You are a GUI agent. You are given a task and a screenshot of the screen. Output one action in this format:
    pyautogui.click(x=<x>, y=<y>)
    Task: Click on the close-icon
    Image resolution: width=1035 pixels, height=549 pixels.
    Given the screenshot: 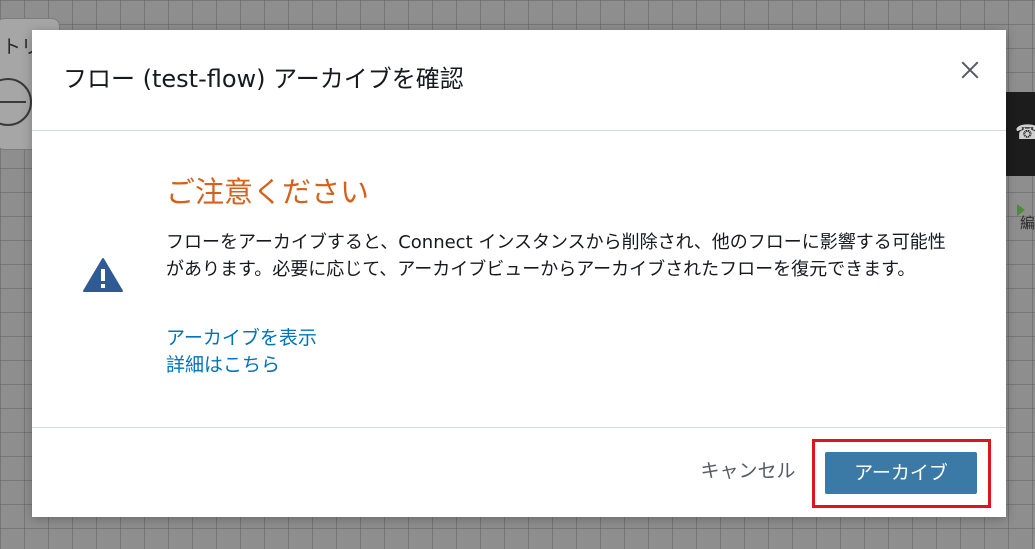 What is the action you would take?
    pyautogui.click(x=970, y=70)
    